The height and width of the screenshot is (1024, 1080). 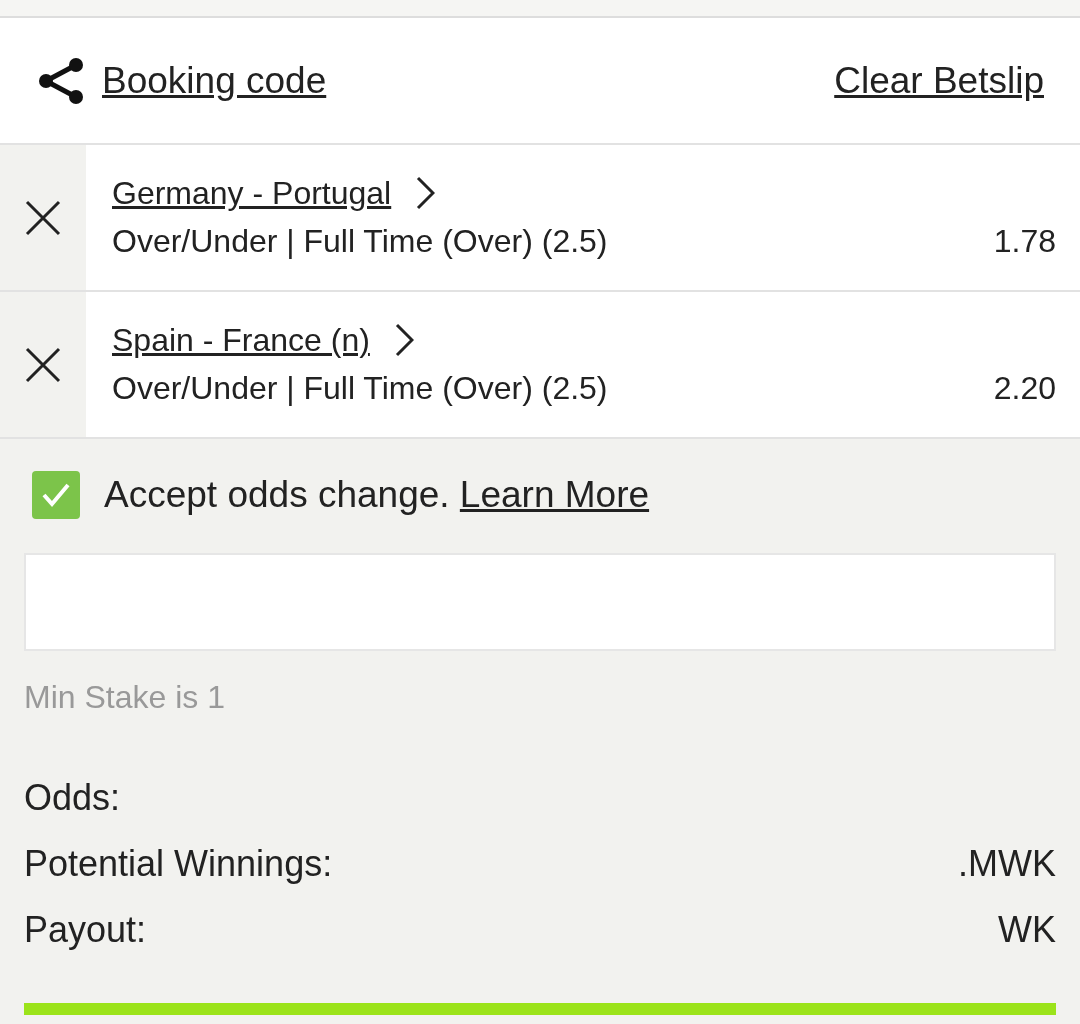 What do you see at coordinates (125, 697) in the screenshot?
I see `min-stake-hint: Min Stake is 1` at bounding box center [125, 697].